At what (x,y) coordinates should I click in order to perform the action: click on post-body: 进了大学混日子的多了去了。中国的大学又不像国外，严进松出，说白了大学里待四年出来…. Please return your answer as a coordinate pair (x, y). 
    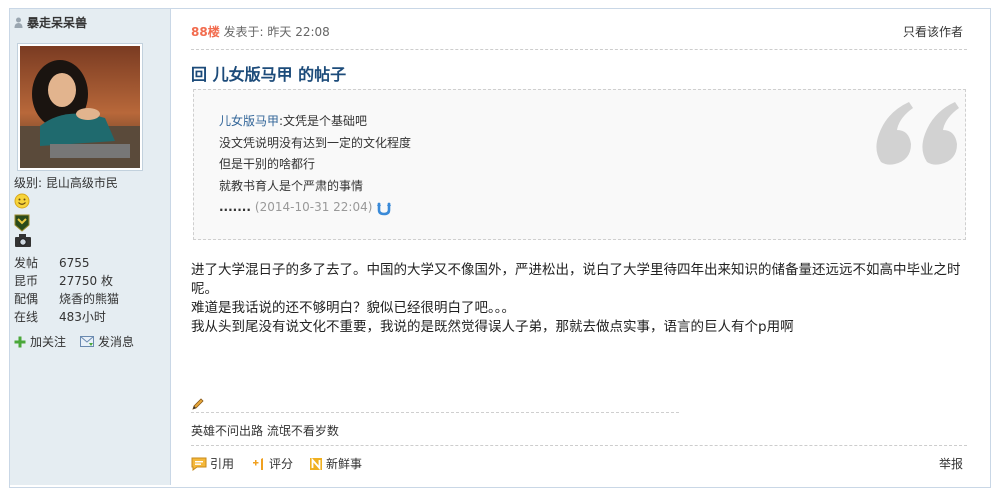
    Looking at the image, I should click on (578, 299).